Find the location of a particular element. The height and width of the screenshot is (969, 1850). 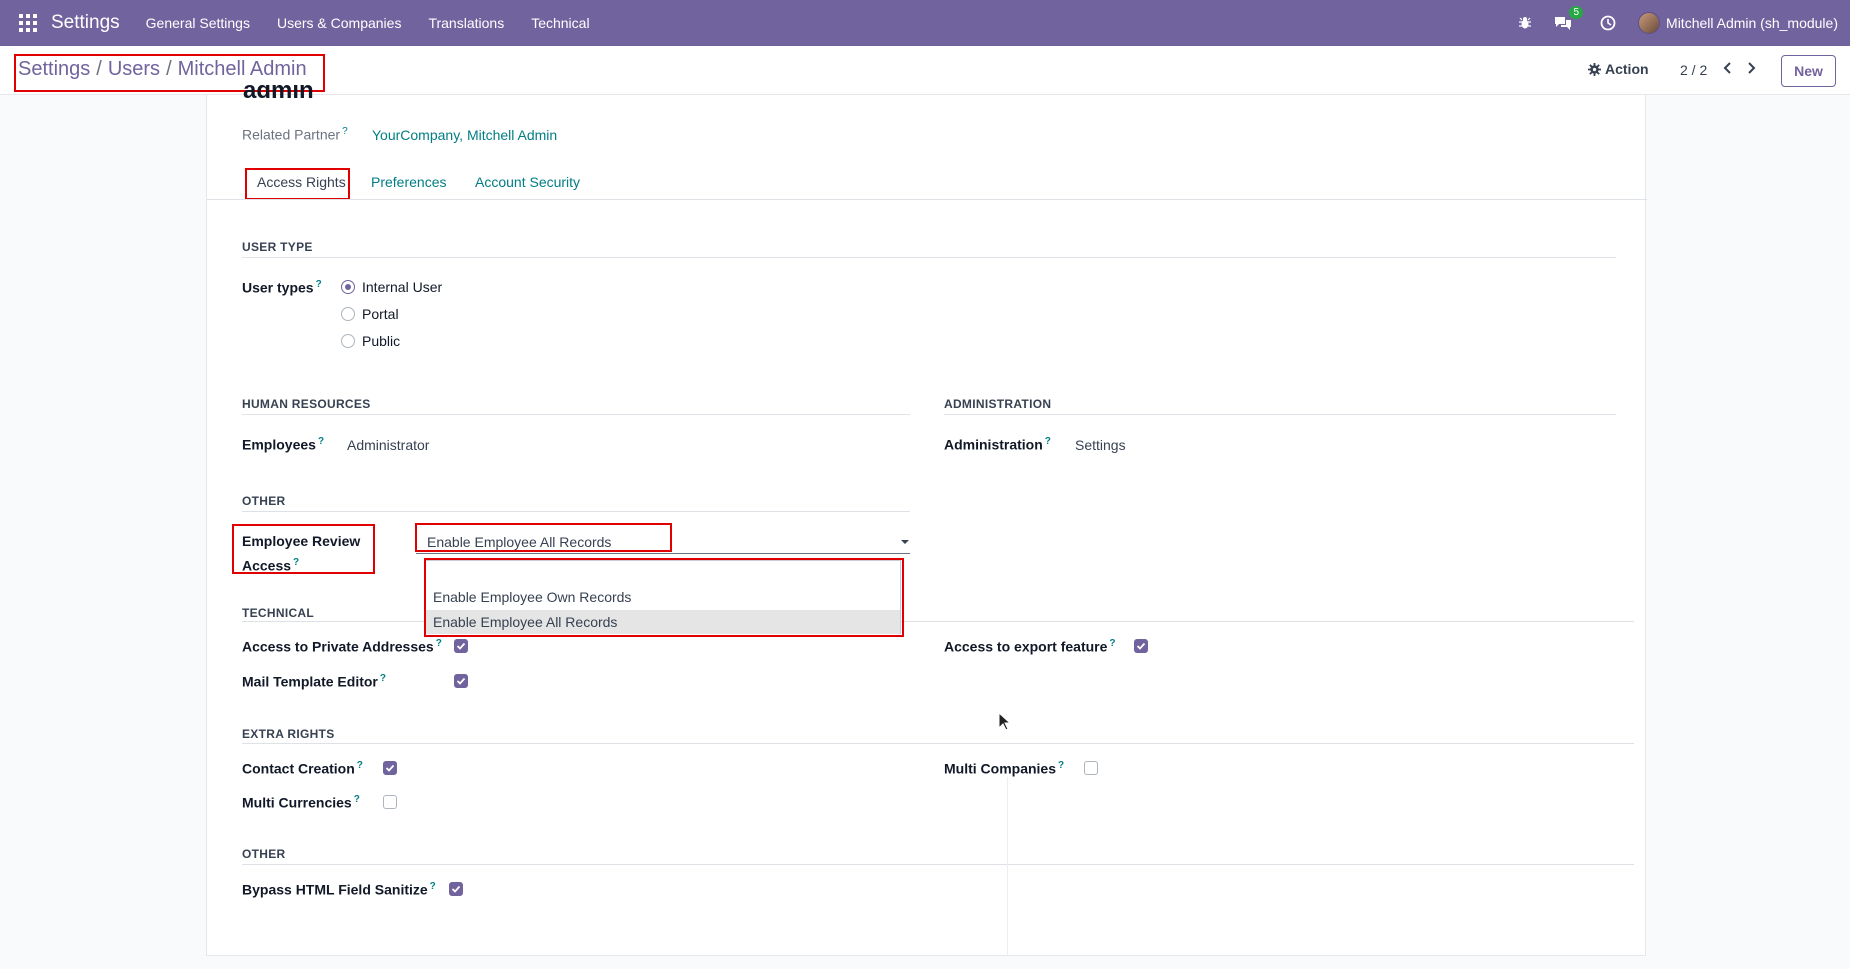

radio-portal is located at coordinates (348, 314).